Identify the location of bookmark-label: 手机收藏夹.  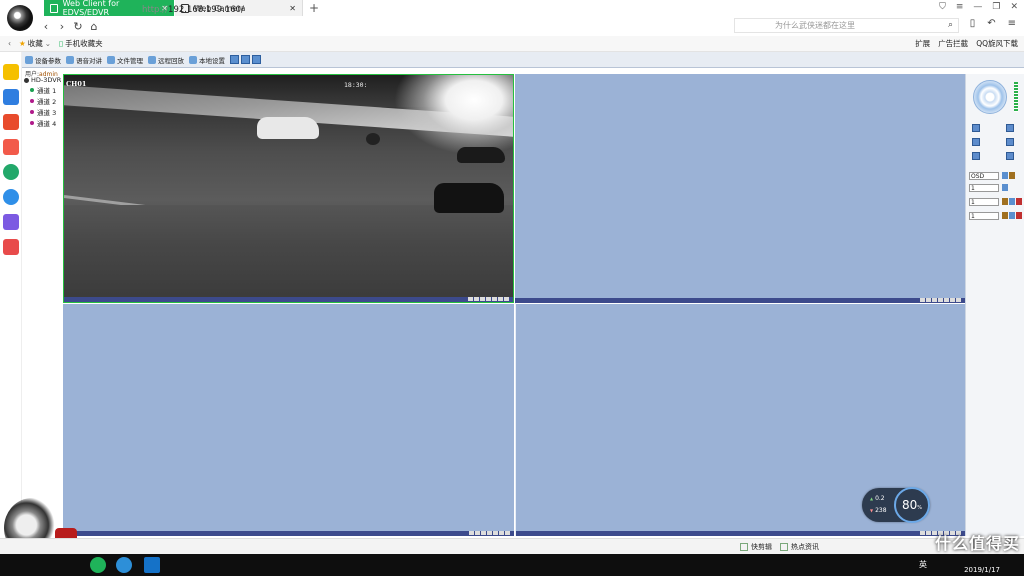
(84, 43).